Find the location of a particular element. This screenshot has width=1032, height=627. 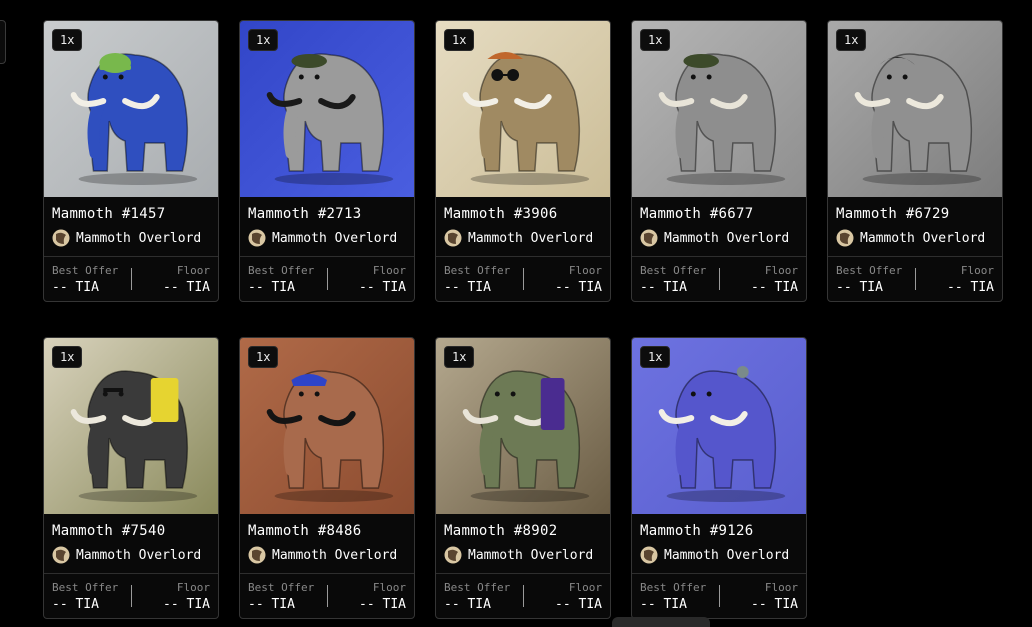

nft-title: Mammoth #6729 is located at coordinates (915, 209).